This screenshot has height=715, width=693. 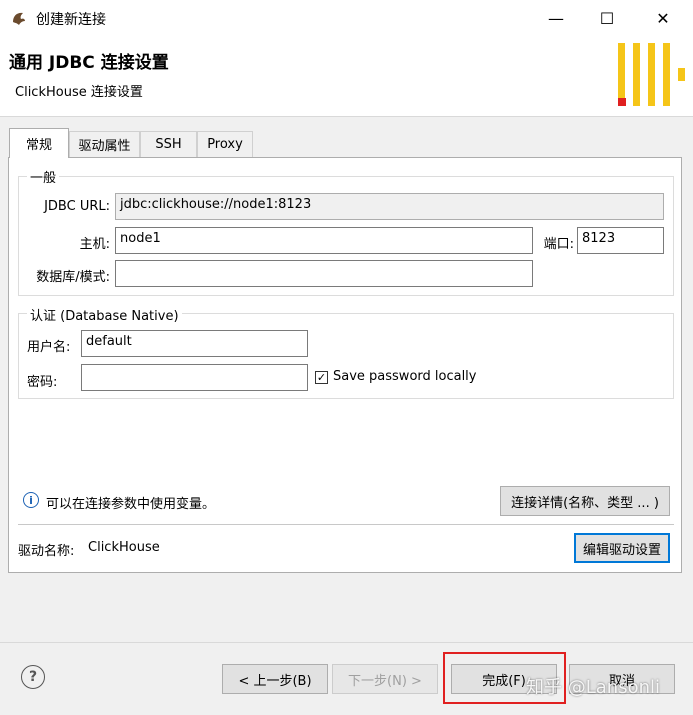 What do you see at coordinates (405, 376) in the screenshot?
I see `save-password-label: Save password locally` at bounding box center [405, 376].